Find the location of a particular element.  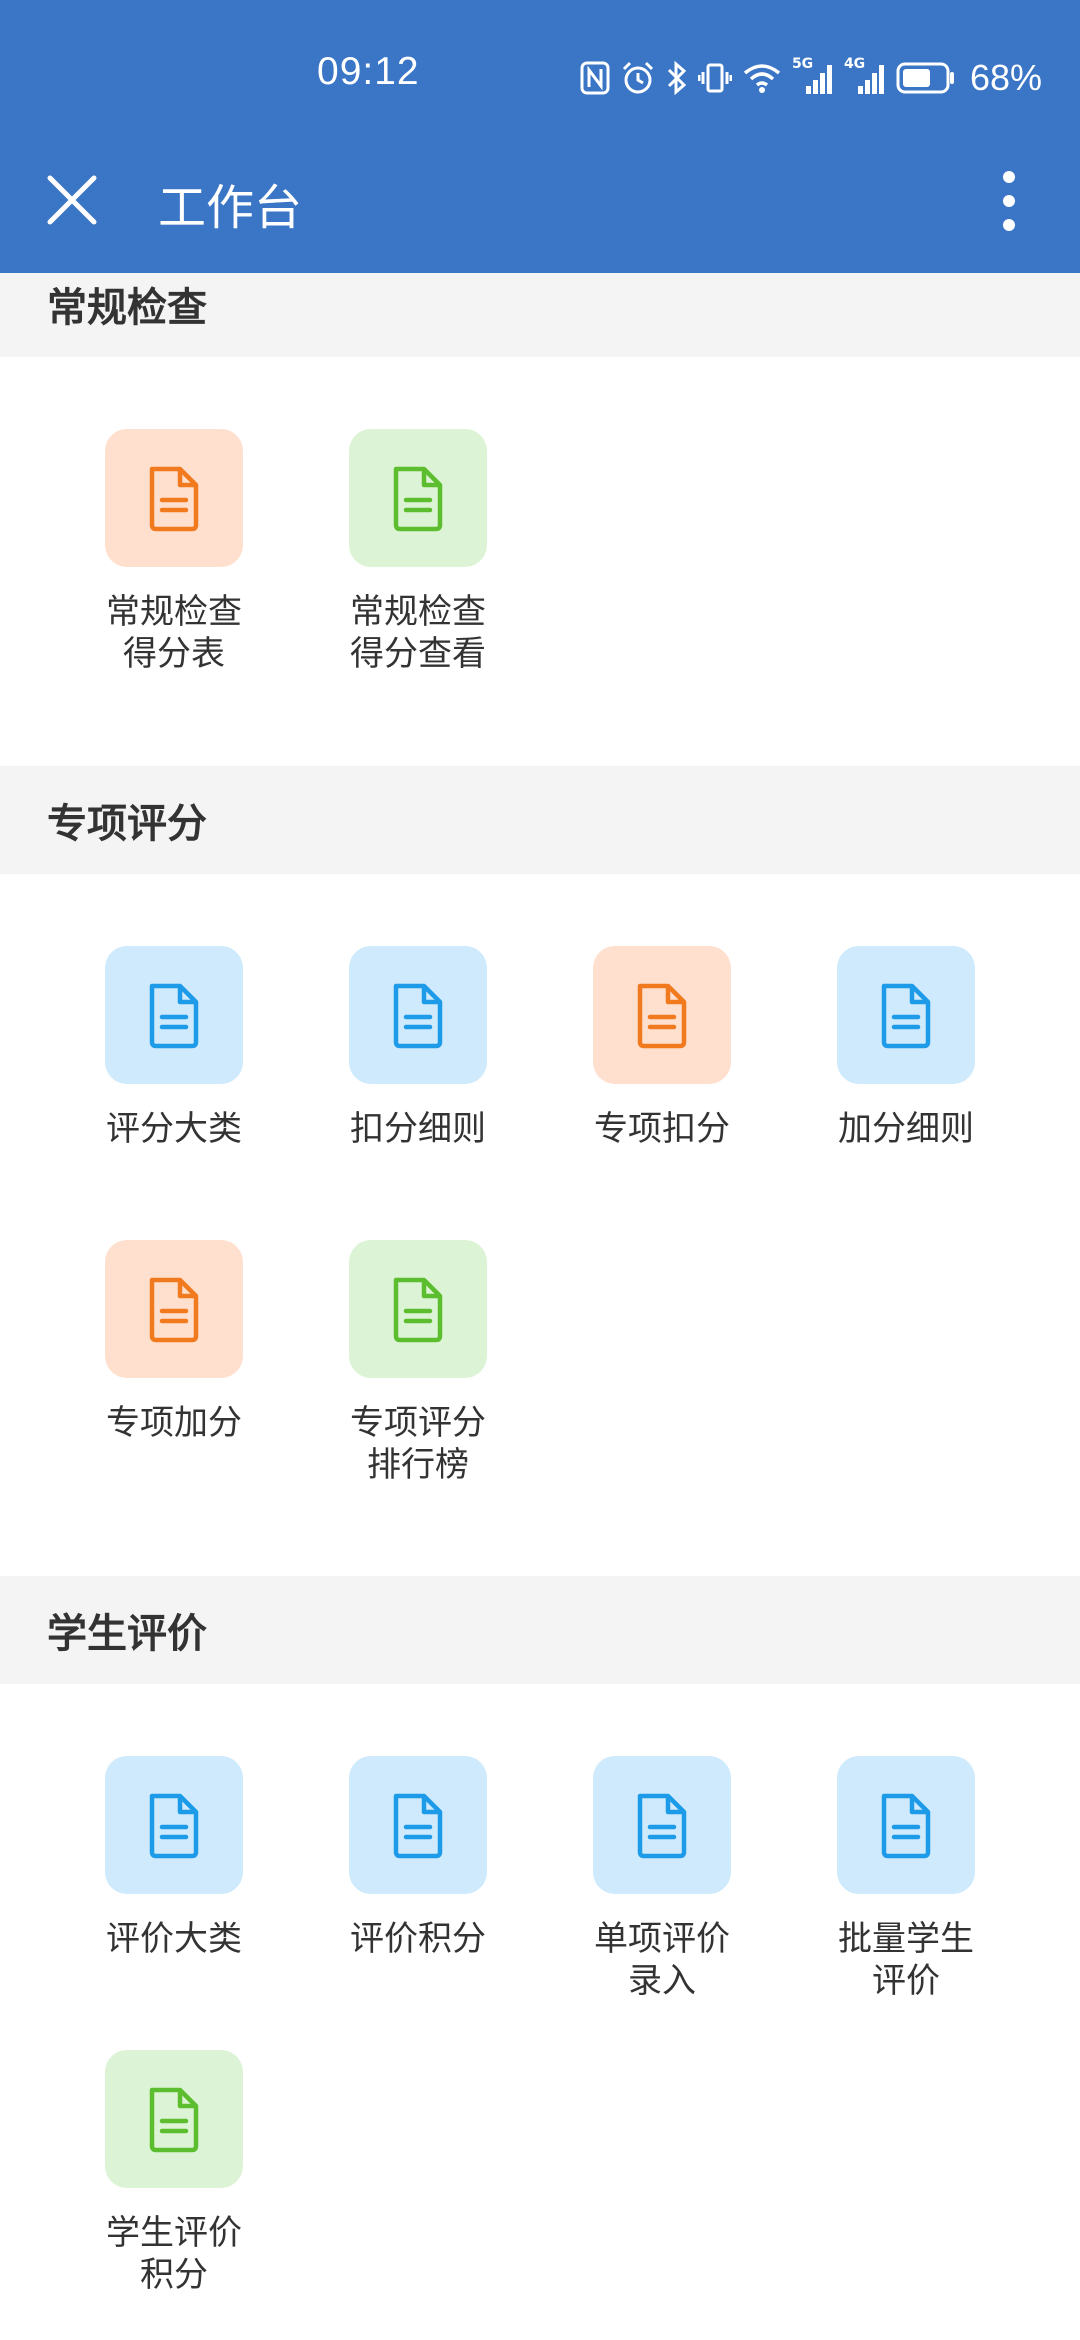

status-time: 09:12 is located at coordinates (368, 71).